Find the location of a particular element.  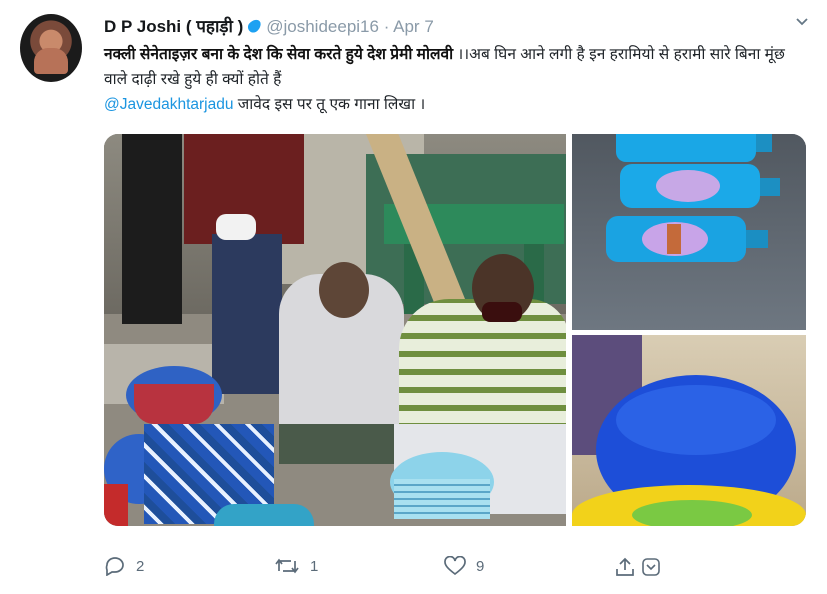

chevron-down-icon is located at coordinates (802, 21).